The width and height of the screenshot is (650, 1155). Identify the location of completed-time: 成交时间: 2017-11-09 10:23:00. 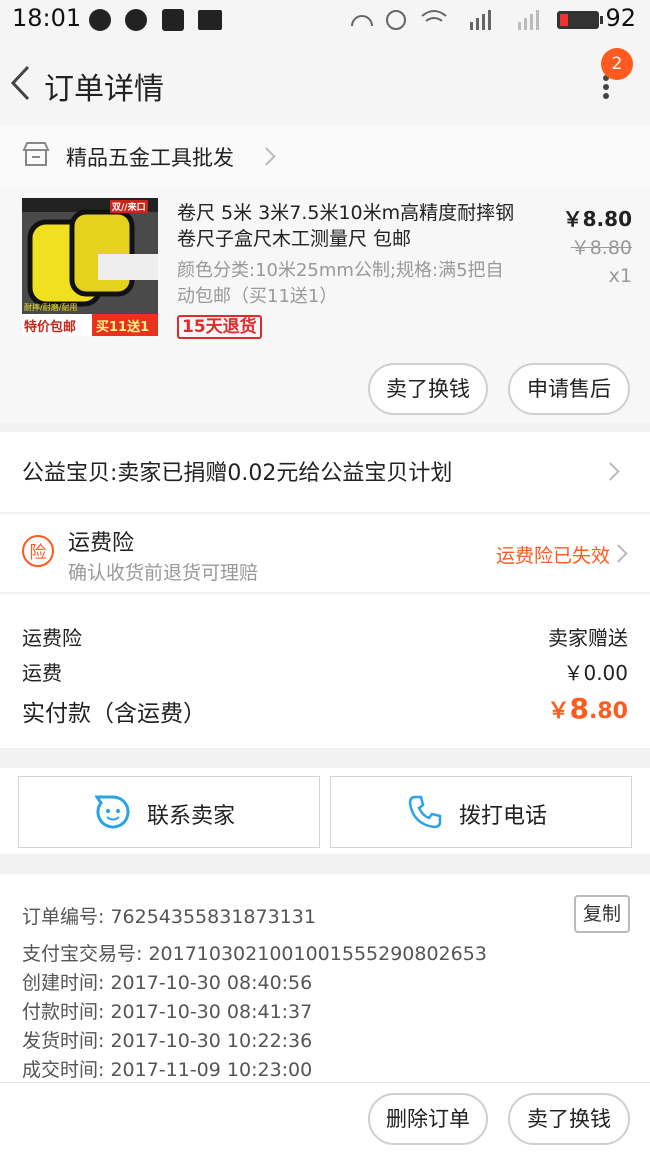
(167, 1070).